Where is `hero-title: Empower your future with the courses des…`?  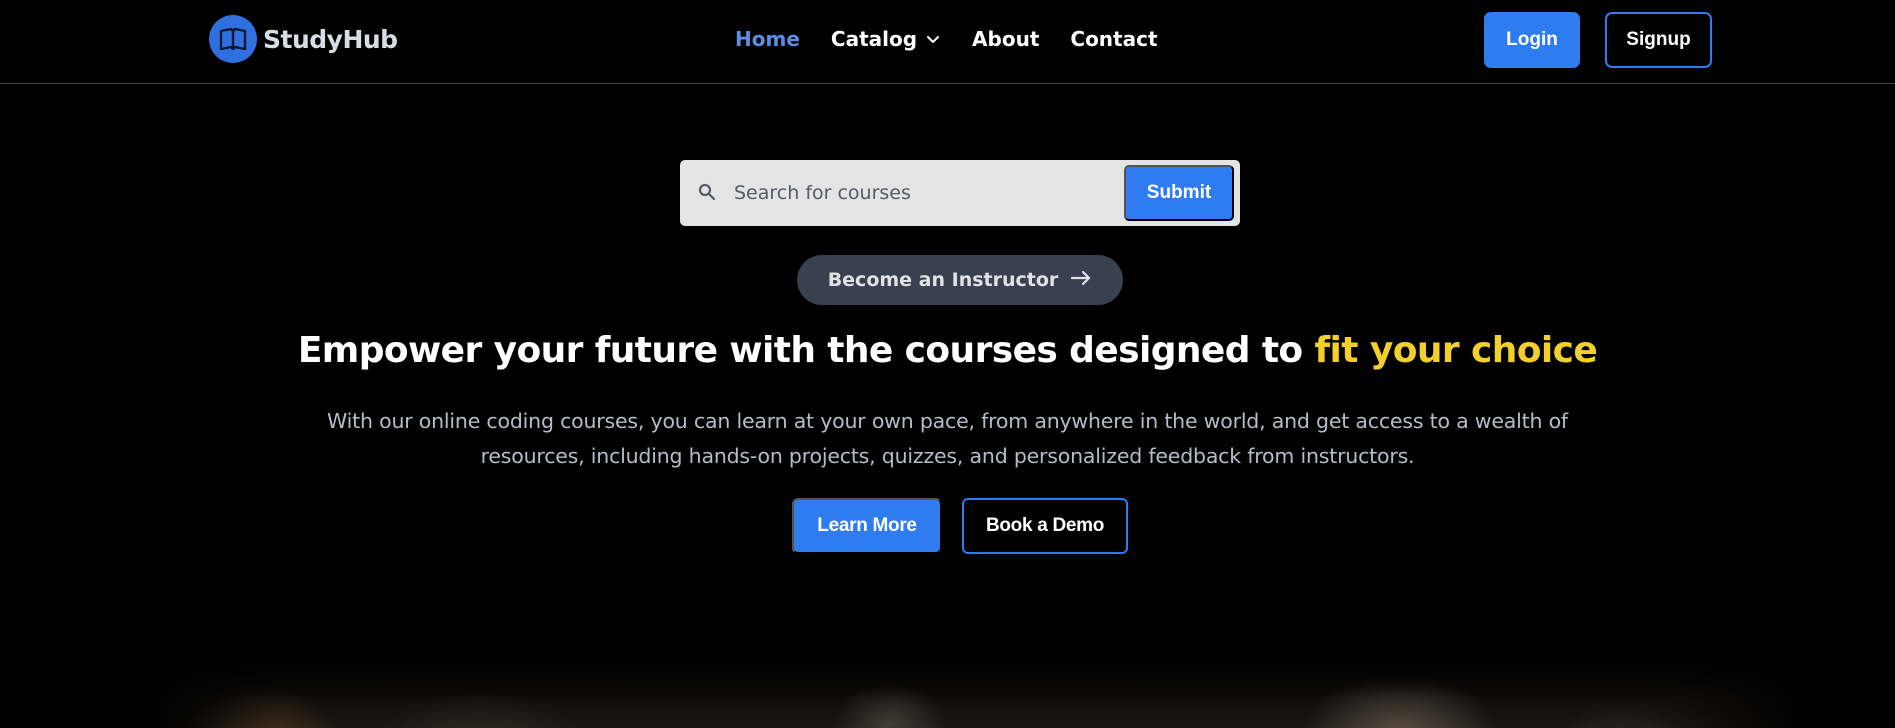
hero-title: Empower your future with the courses des… is located at coordinates (947, 350).